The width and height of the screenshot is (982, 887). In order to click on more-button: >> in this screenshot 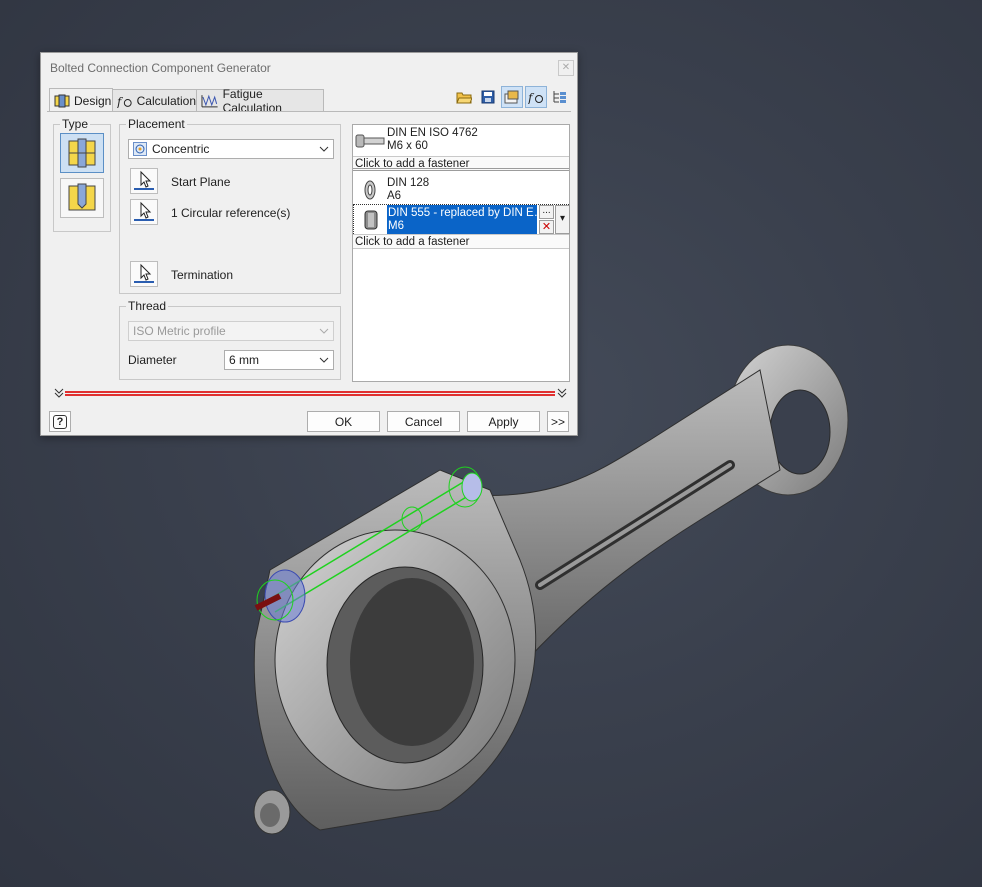, I will do `click(558, 421)`.